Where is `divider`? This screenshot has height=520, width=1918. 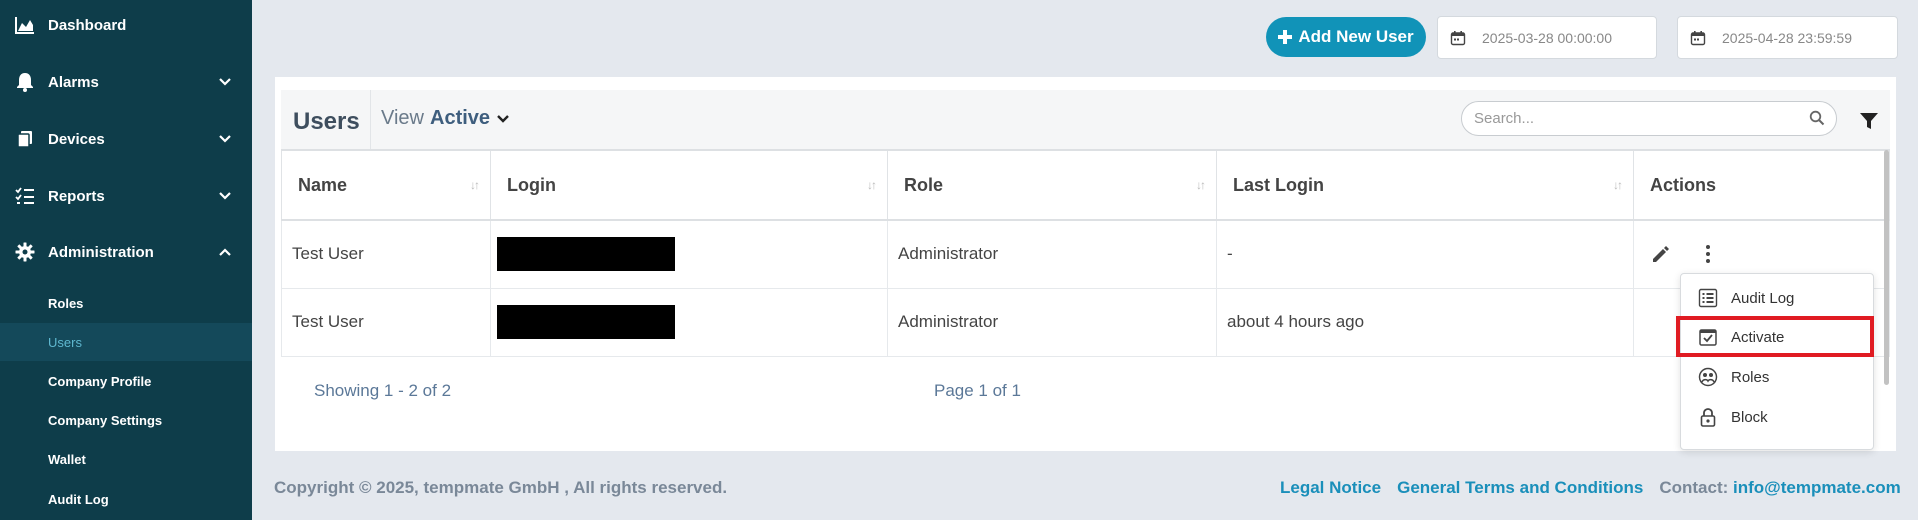
divider is located at coordinates (370, 119).